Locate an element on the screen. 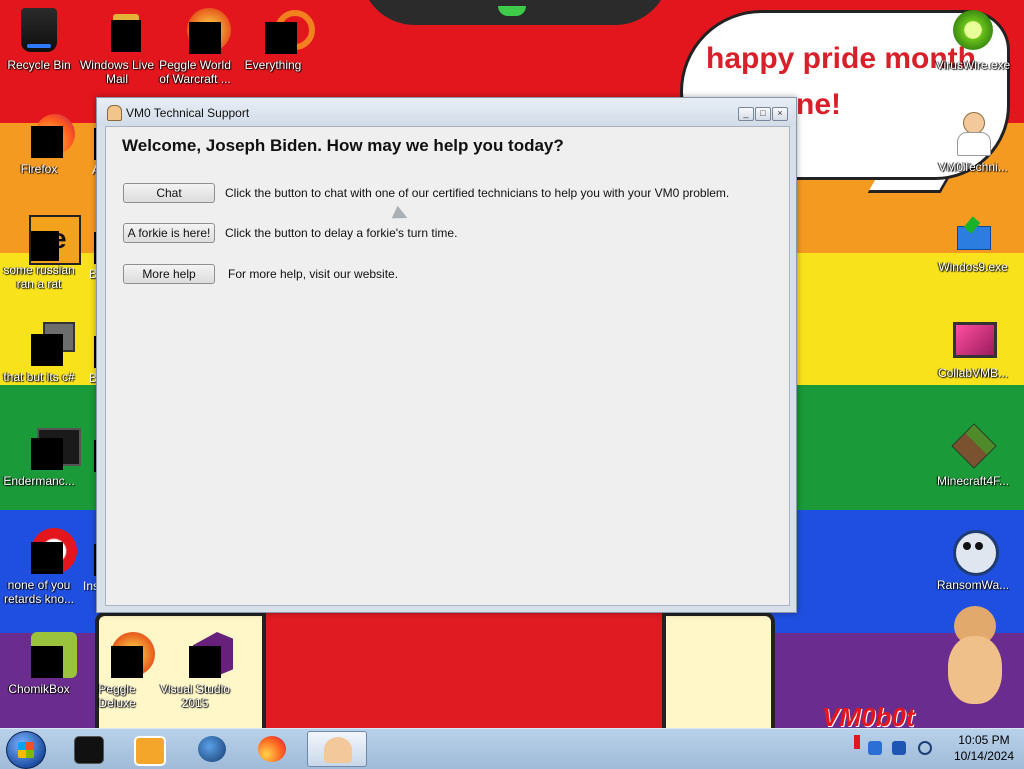  skull-icon is located at coordinates (975, 552).